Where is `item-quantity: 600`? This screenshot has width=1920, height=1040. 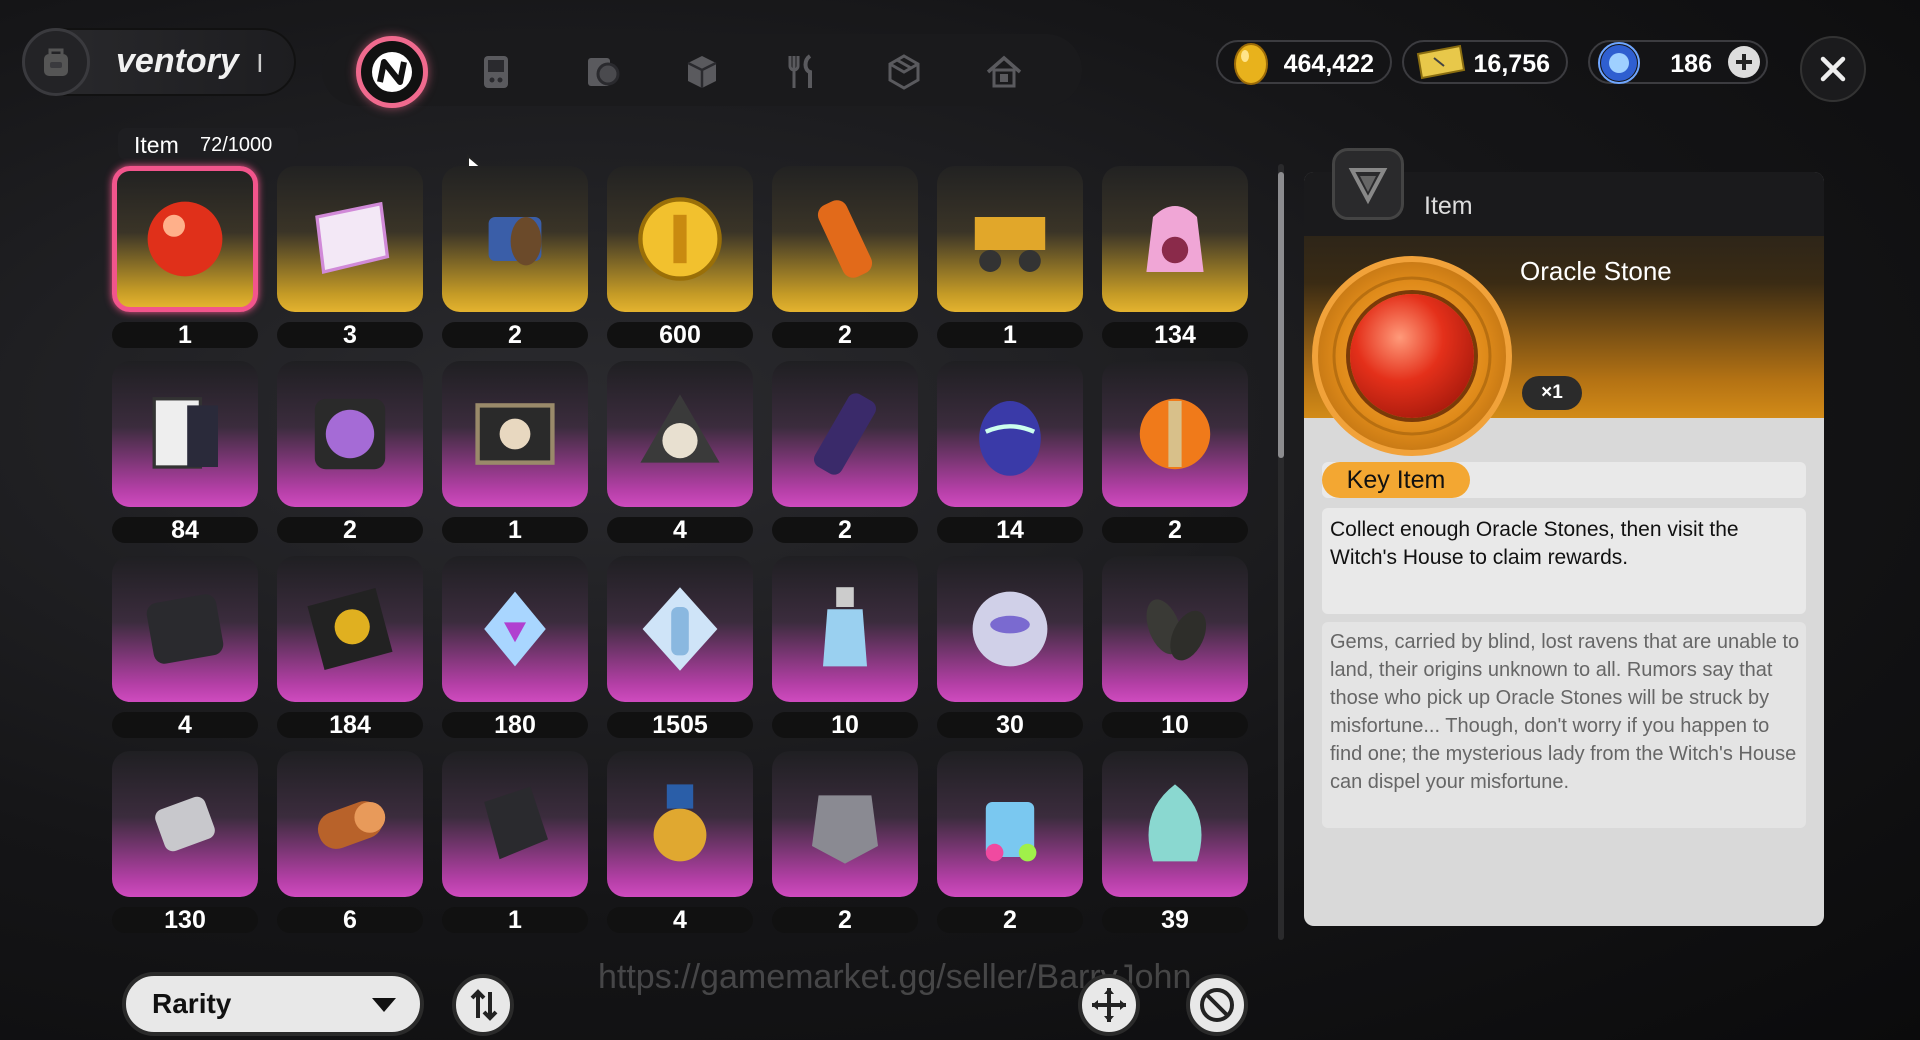 item-quantity: 600 is located at coordinates (680, 335).